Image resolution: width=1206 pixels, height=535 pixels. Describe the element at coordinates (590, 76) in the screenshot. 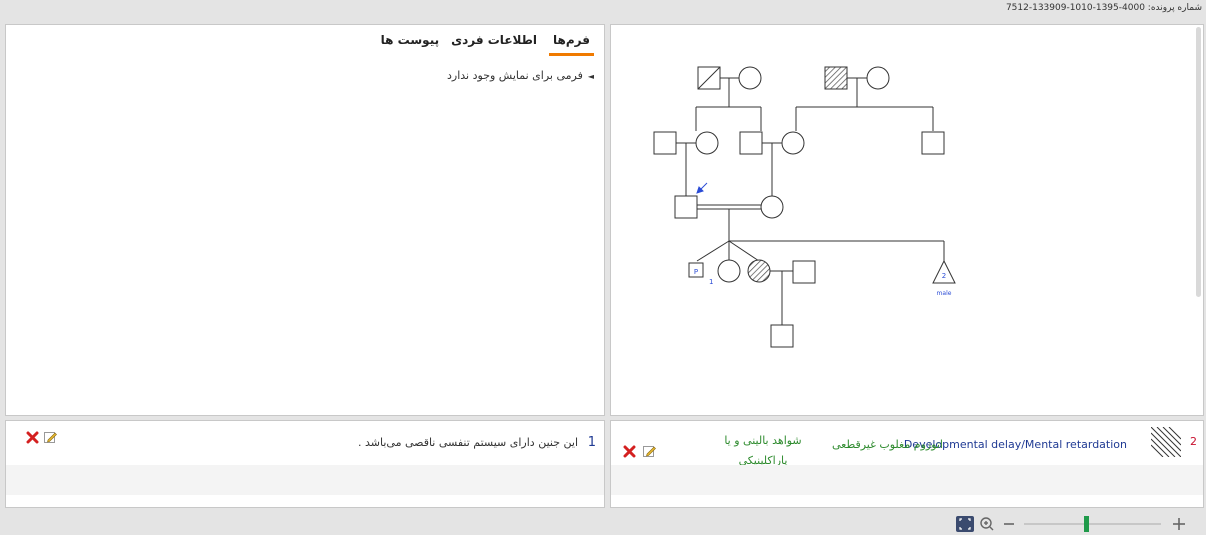

I see `caret-left-icon: ◄` at that location.